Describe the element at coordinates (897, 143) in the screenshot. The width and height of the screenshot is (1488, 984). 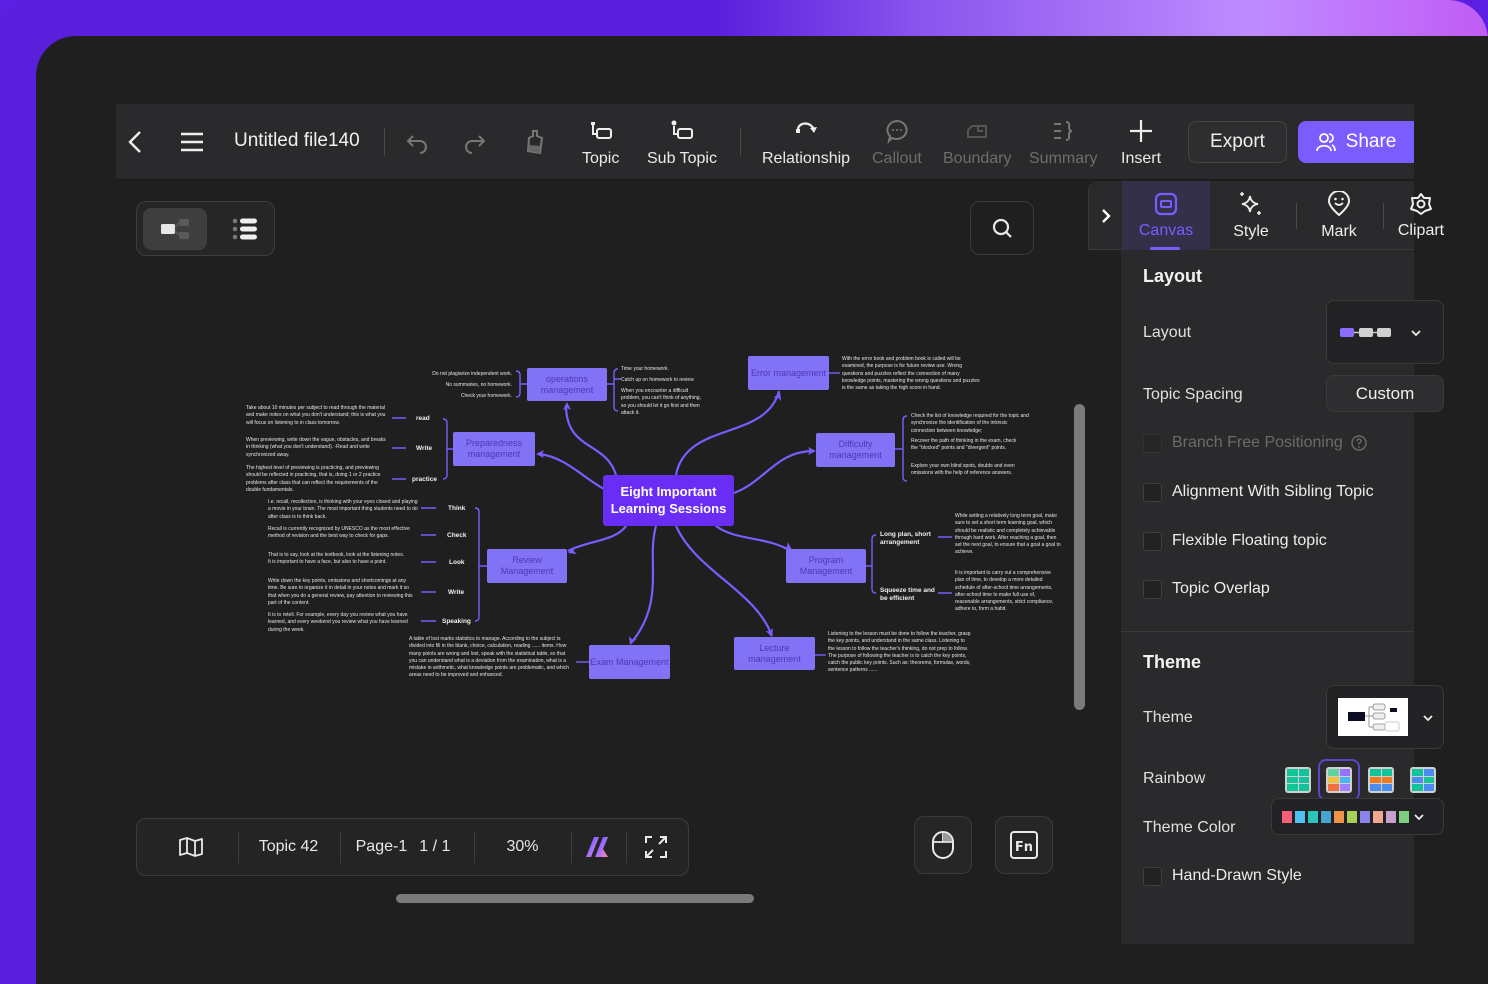
I see `callout-button: Callout` at that location.